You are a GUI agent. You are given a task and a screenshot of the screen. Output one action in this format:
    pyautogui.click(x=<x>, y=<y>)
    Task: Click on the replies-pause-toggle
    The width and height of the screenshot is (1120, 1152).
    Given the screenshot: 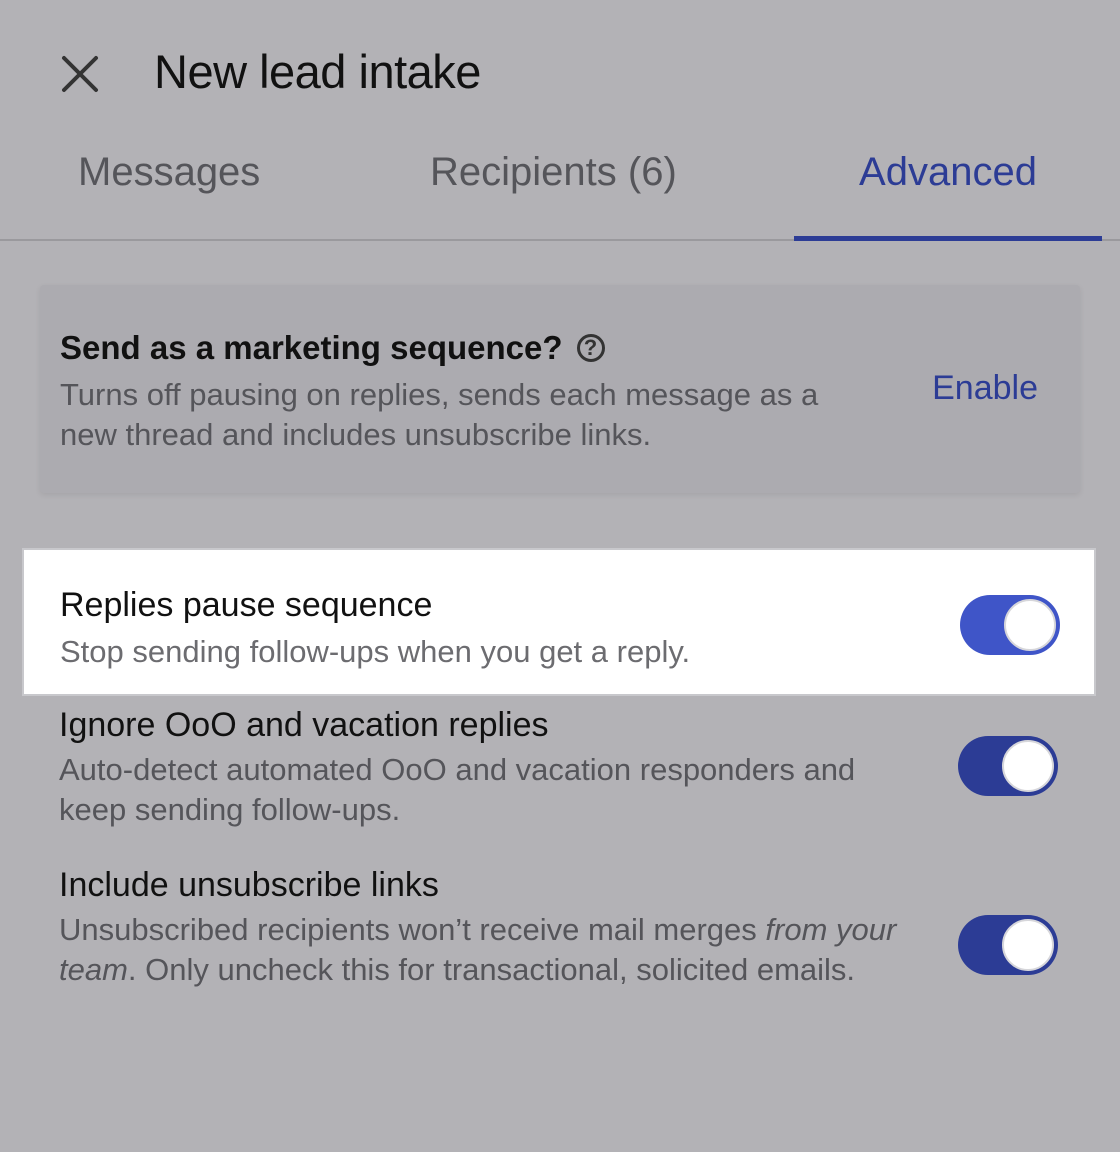 What is the action you would take?
    pyautogui.click(x=1010, y=625)
    